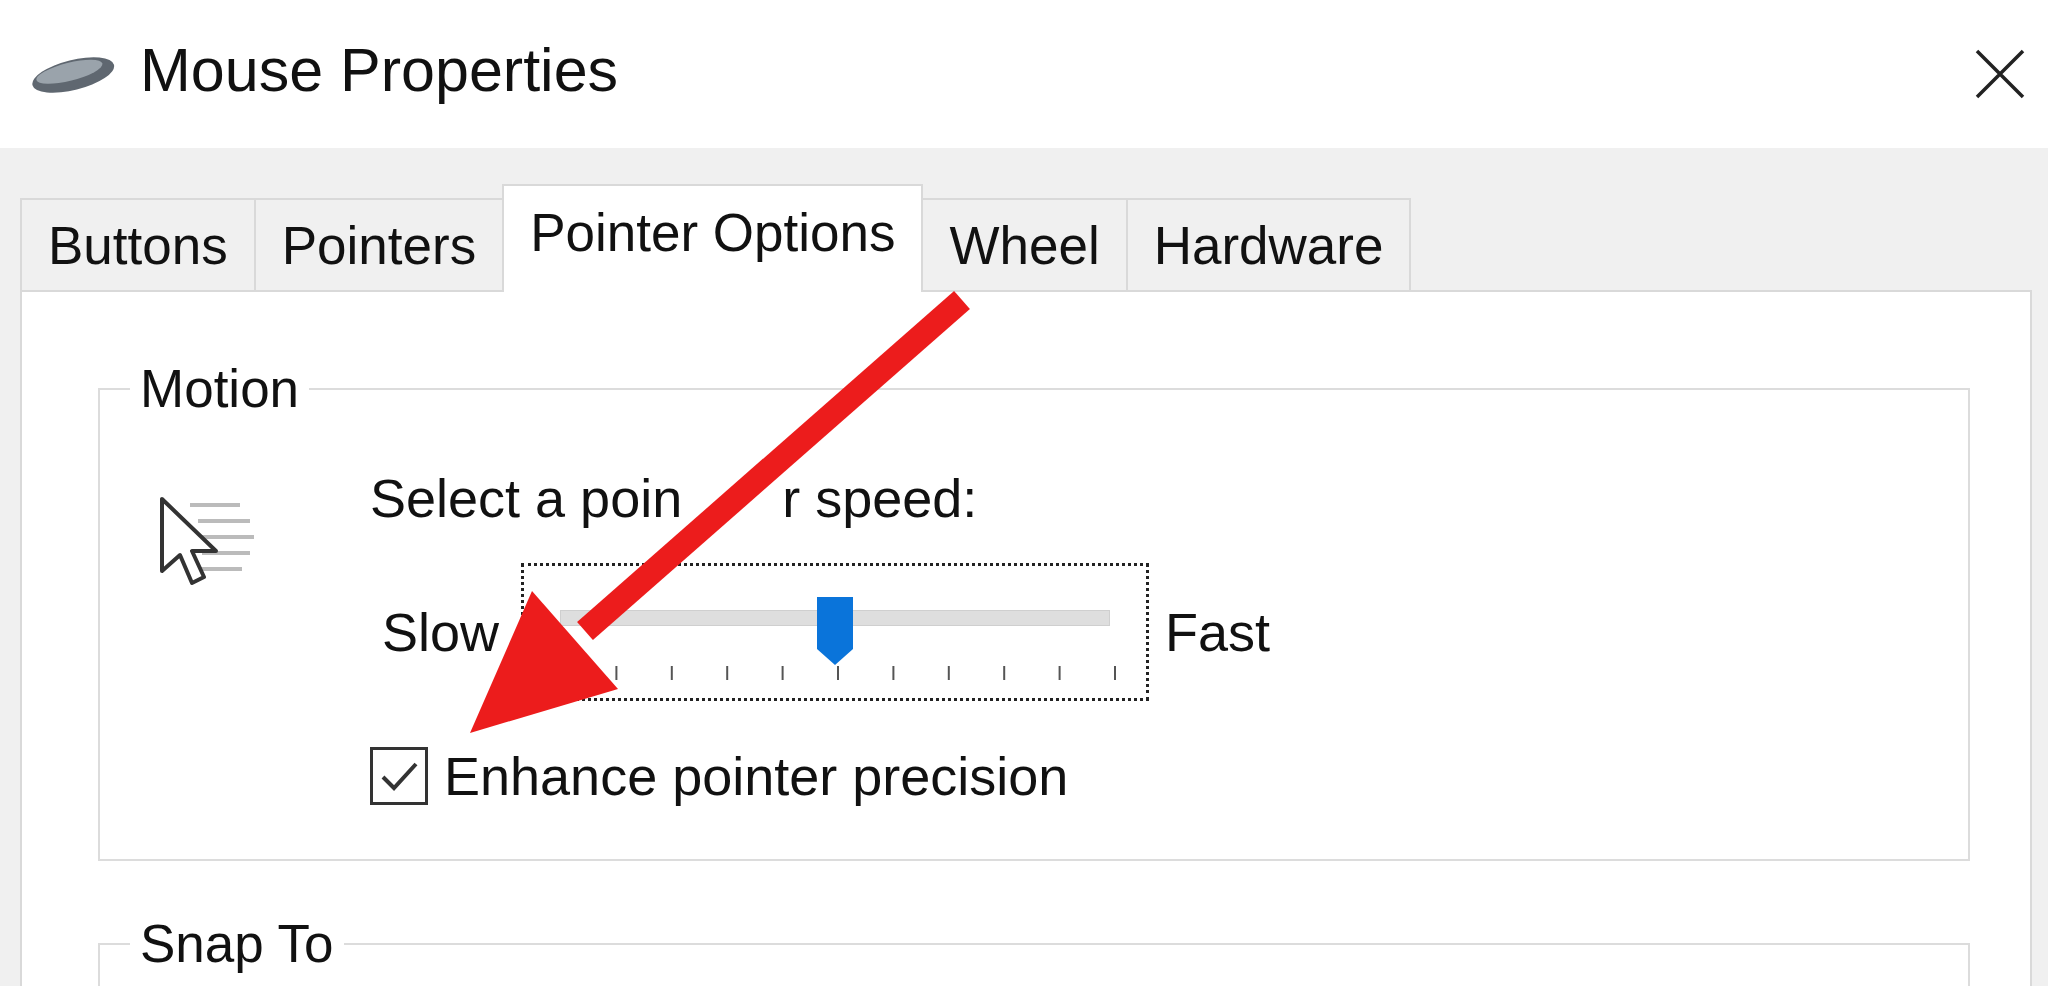 The image size is (2048, 986). What do you see at coordinates (237, 943) in the screenshot?
I see `group-label: Snap To` at bounding box center [237, 943].